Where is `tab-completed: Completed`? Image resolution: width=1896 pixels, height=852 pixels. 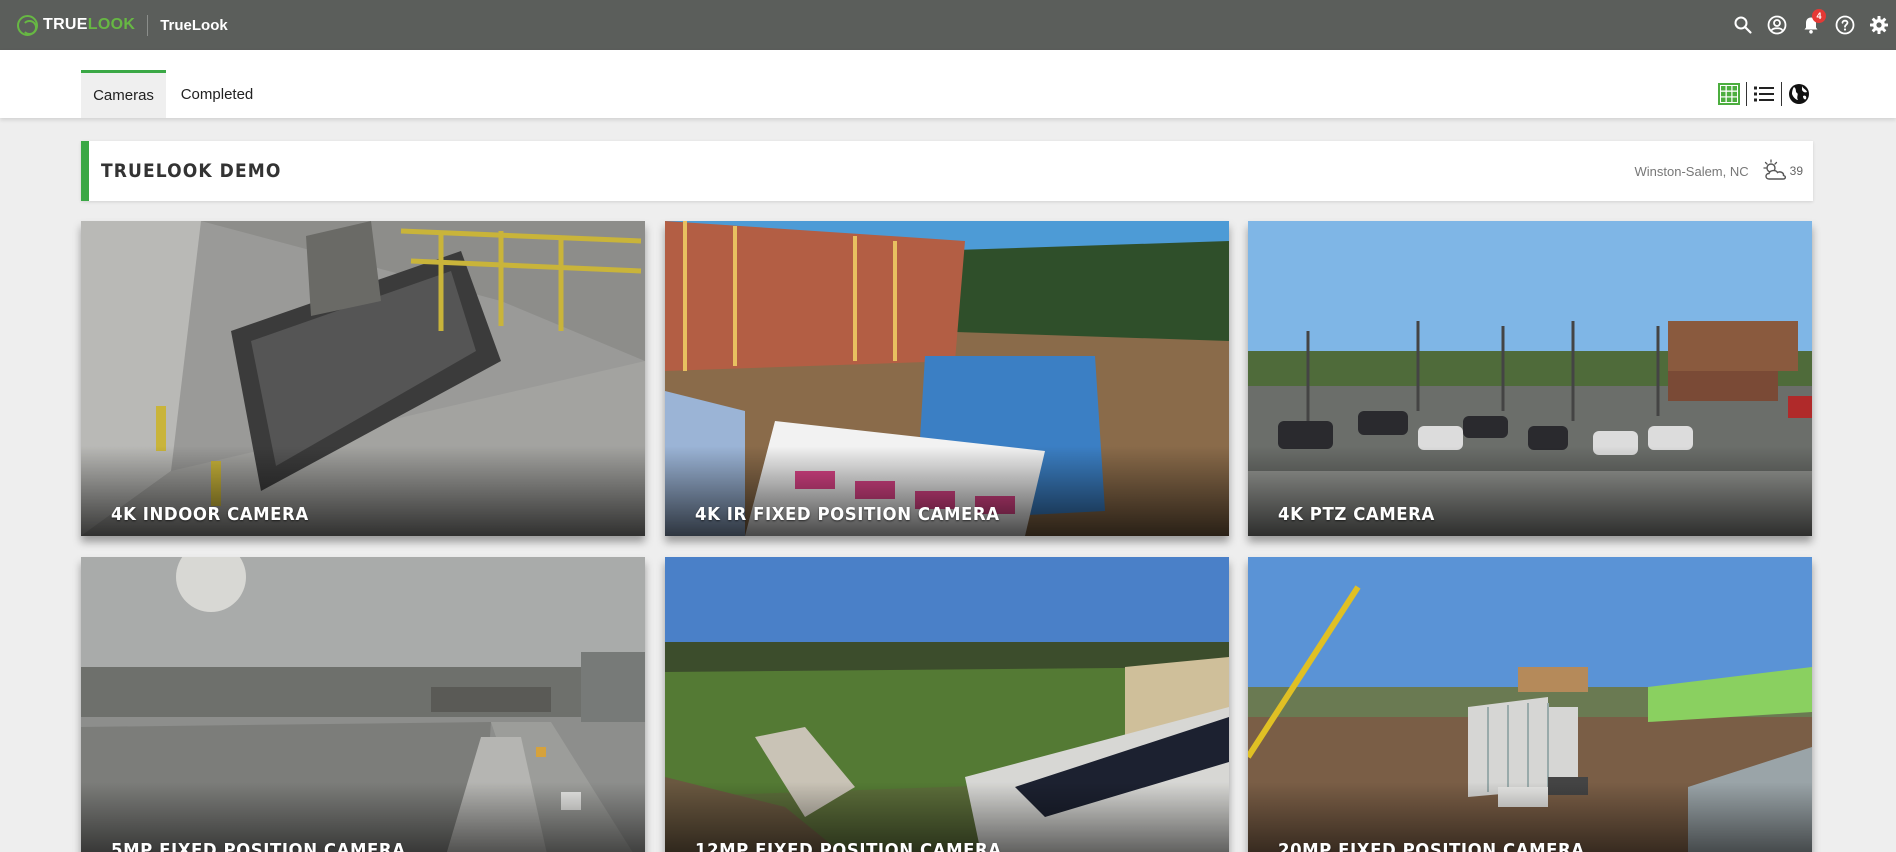 tab-completed: Completed is located at coordinates (217, 94).